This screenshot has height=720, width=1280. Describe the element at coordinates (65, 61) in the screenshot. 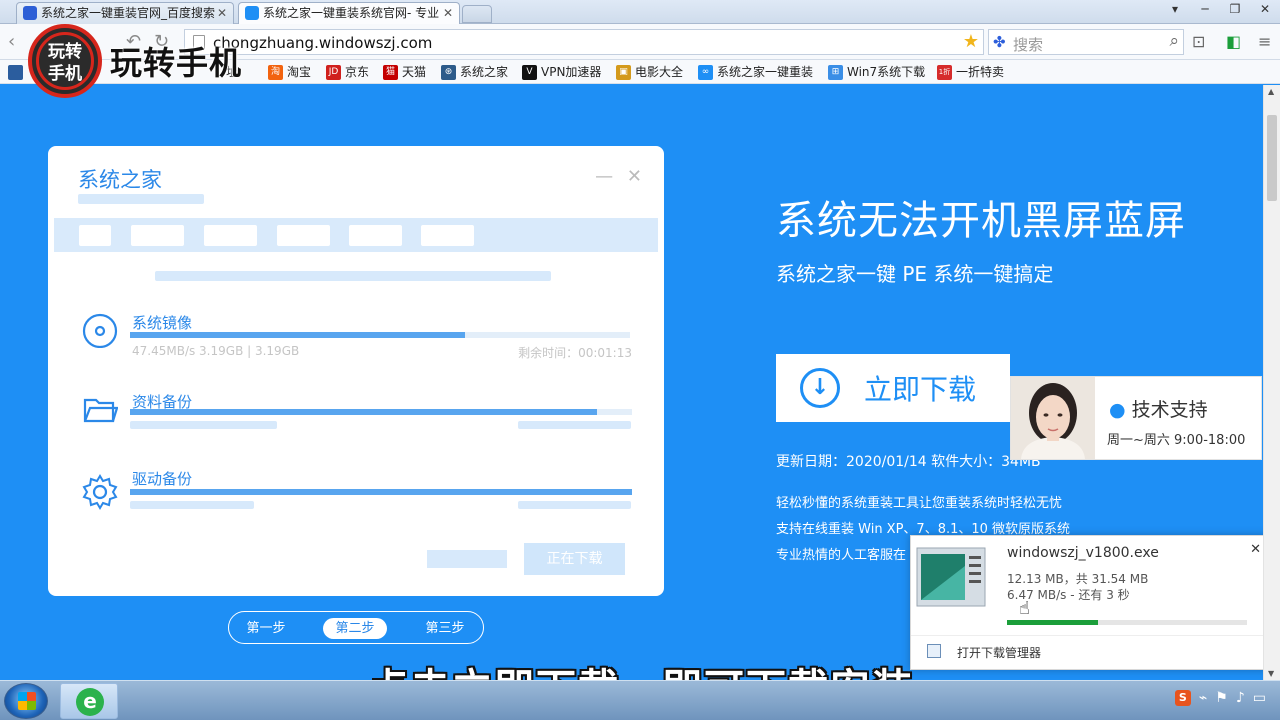

I see `watermark-logo: 玩转 手机` at that location.